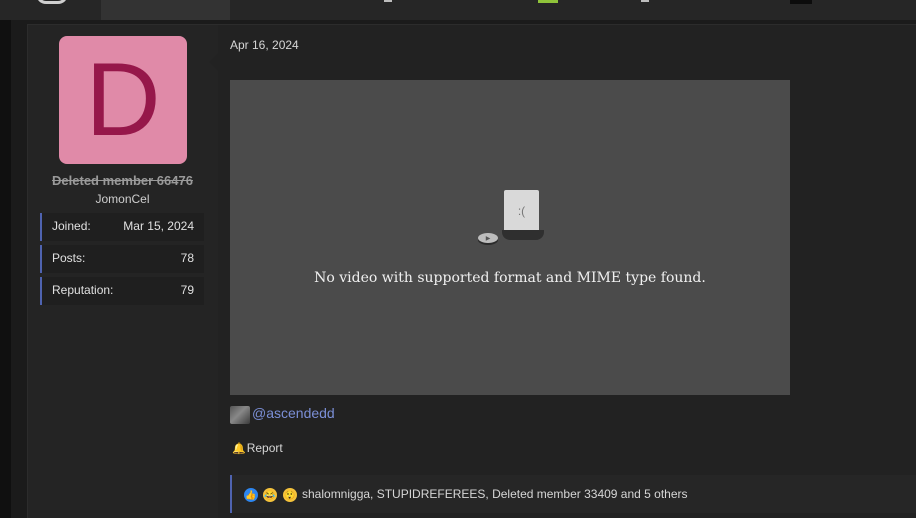  I want to click on message-arrow, so click(214, 62).